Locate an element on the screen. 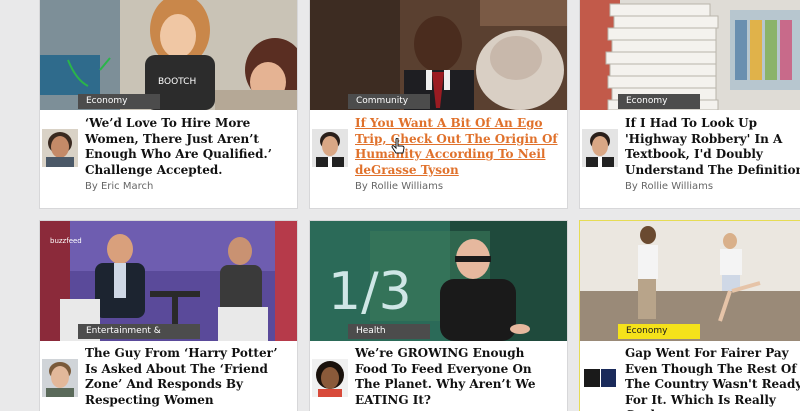 This screenshot has width=800, height=411. brand-logo-text: buzzfeed is located at coordinates (66, 241).